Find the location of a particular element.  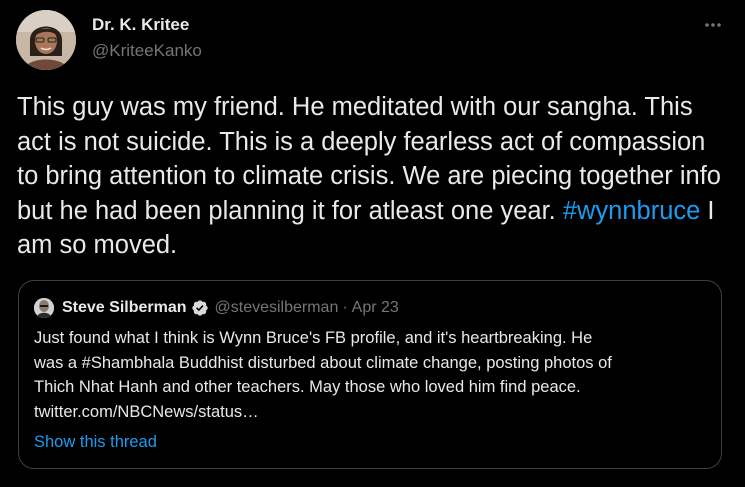

show-thread-link: Show this thread is located at coordinates (95, 442).